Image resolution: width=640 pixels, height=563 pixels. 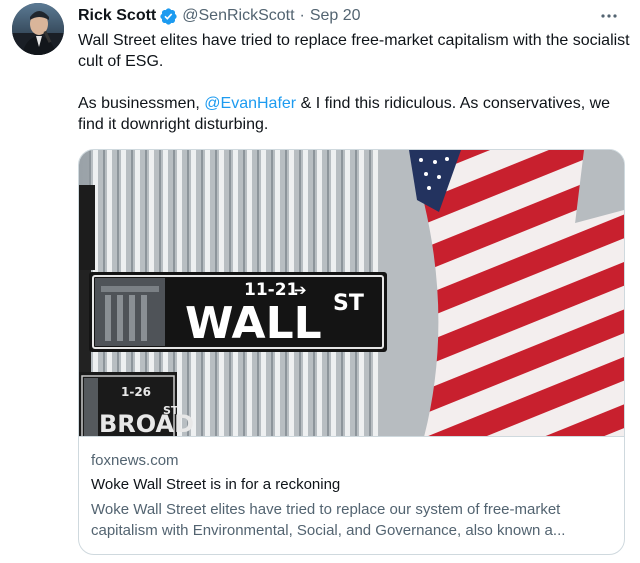 I want to click on author-name: Rick Scott, so click(x=117, y=16).